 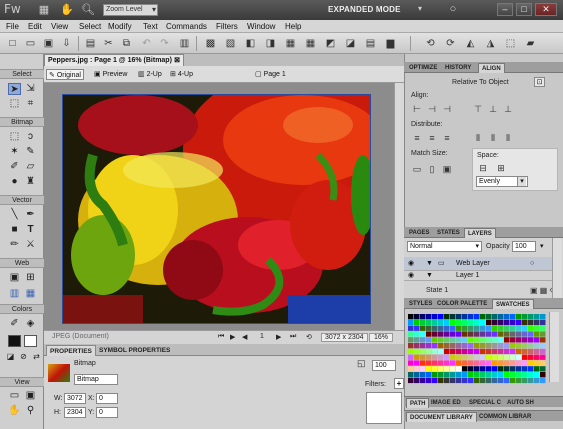 What do you see at coordinates (30, 230) in the screenshot?
I see `text-tool-icon: T` at bounding box center [30, 230].